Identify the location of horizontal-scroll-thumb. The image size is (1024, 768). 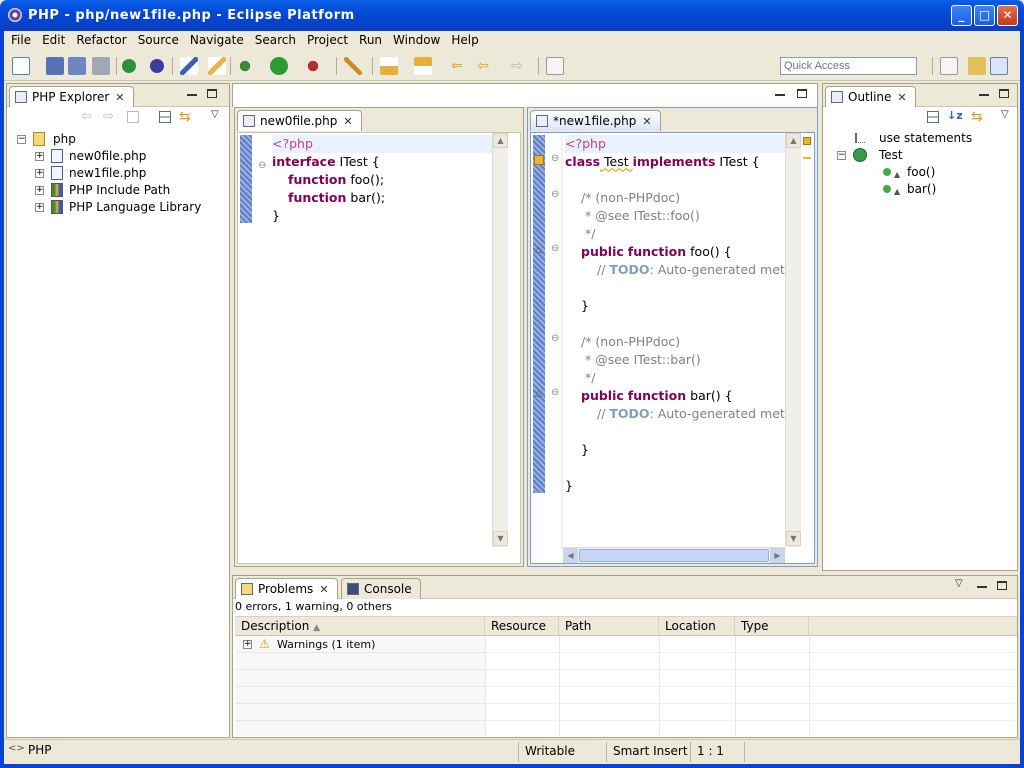
(674, 555).